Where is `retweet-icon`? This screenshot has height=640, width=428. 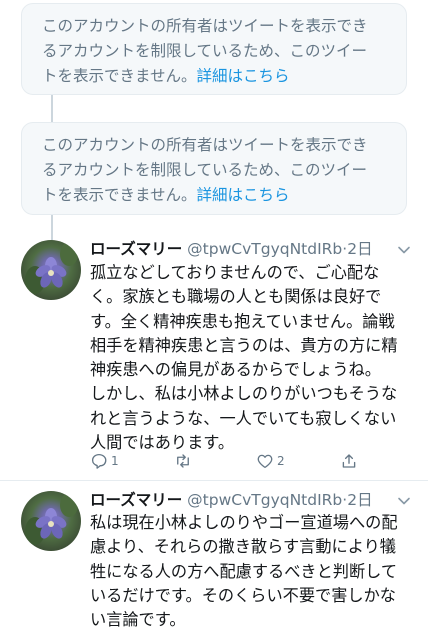
retweet-icon is located at coordinates (183, 461).